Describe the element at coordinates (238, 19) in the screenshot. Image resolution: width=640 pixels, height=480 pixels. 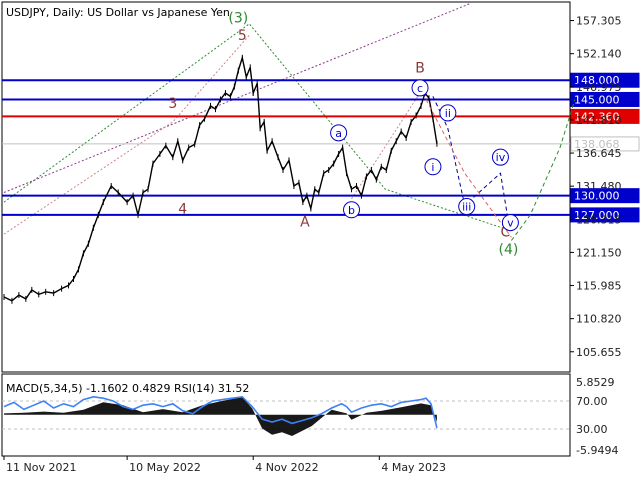
I see `wave-label: (3)` at that location.